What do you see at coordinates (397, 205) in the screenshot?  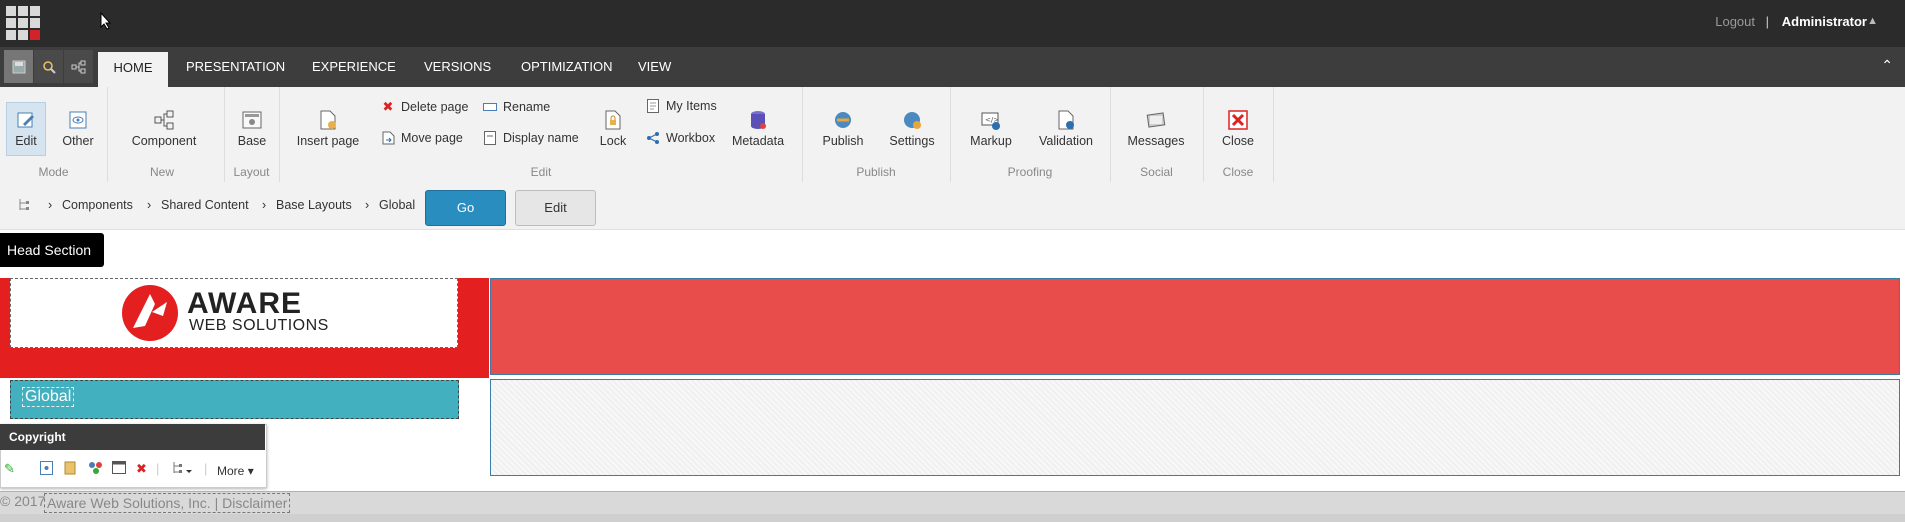 I see `breadcrumb-item-global: Global` at bounding box center [397, 205].